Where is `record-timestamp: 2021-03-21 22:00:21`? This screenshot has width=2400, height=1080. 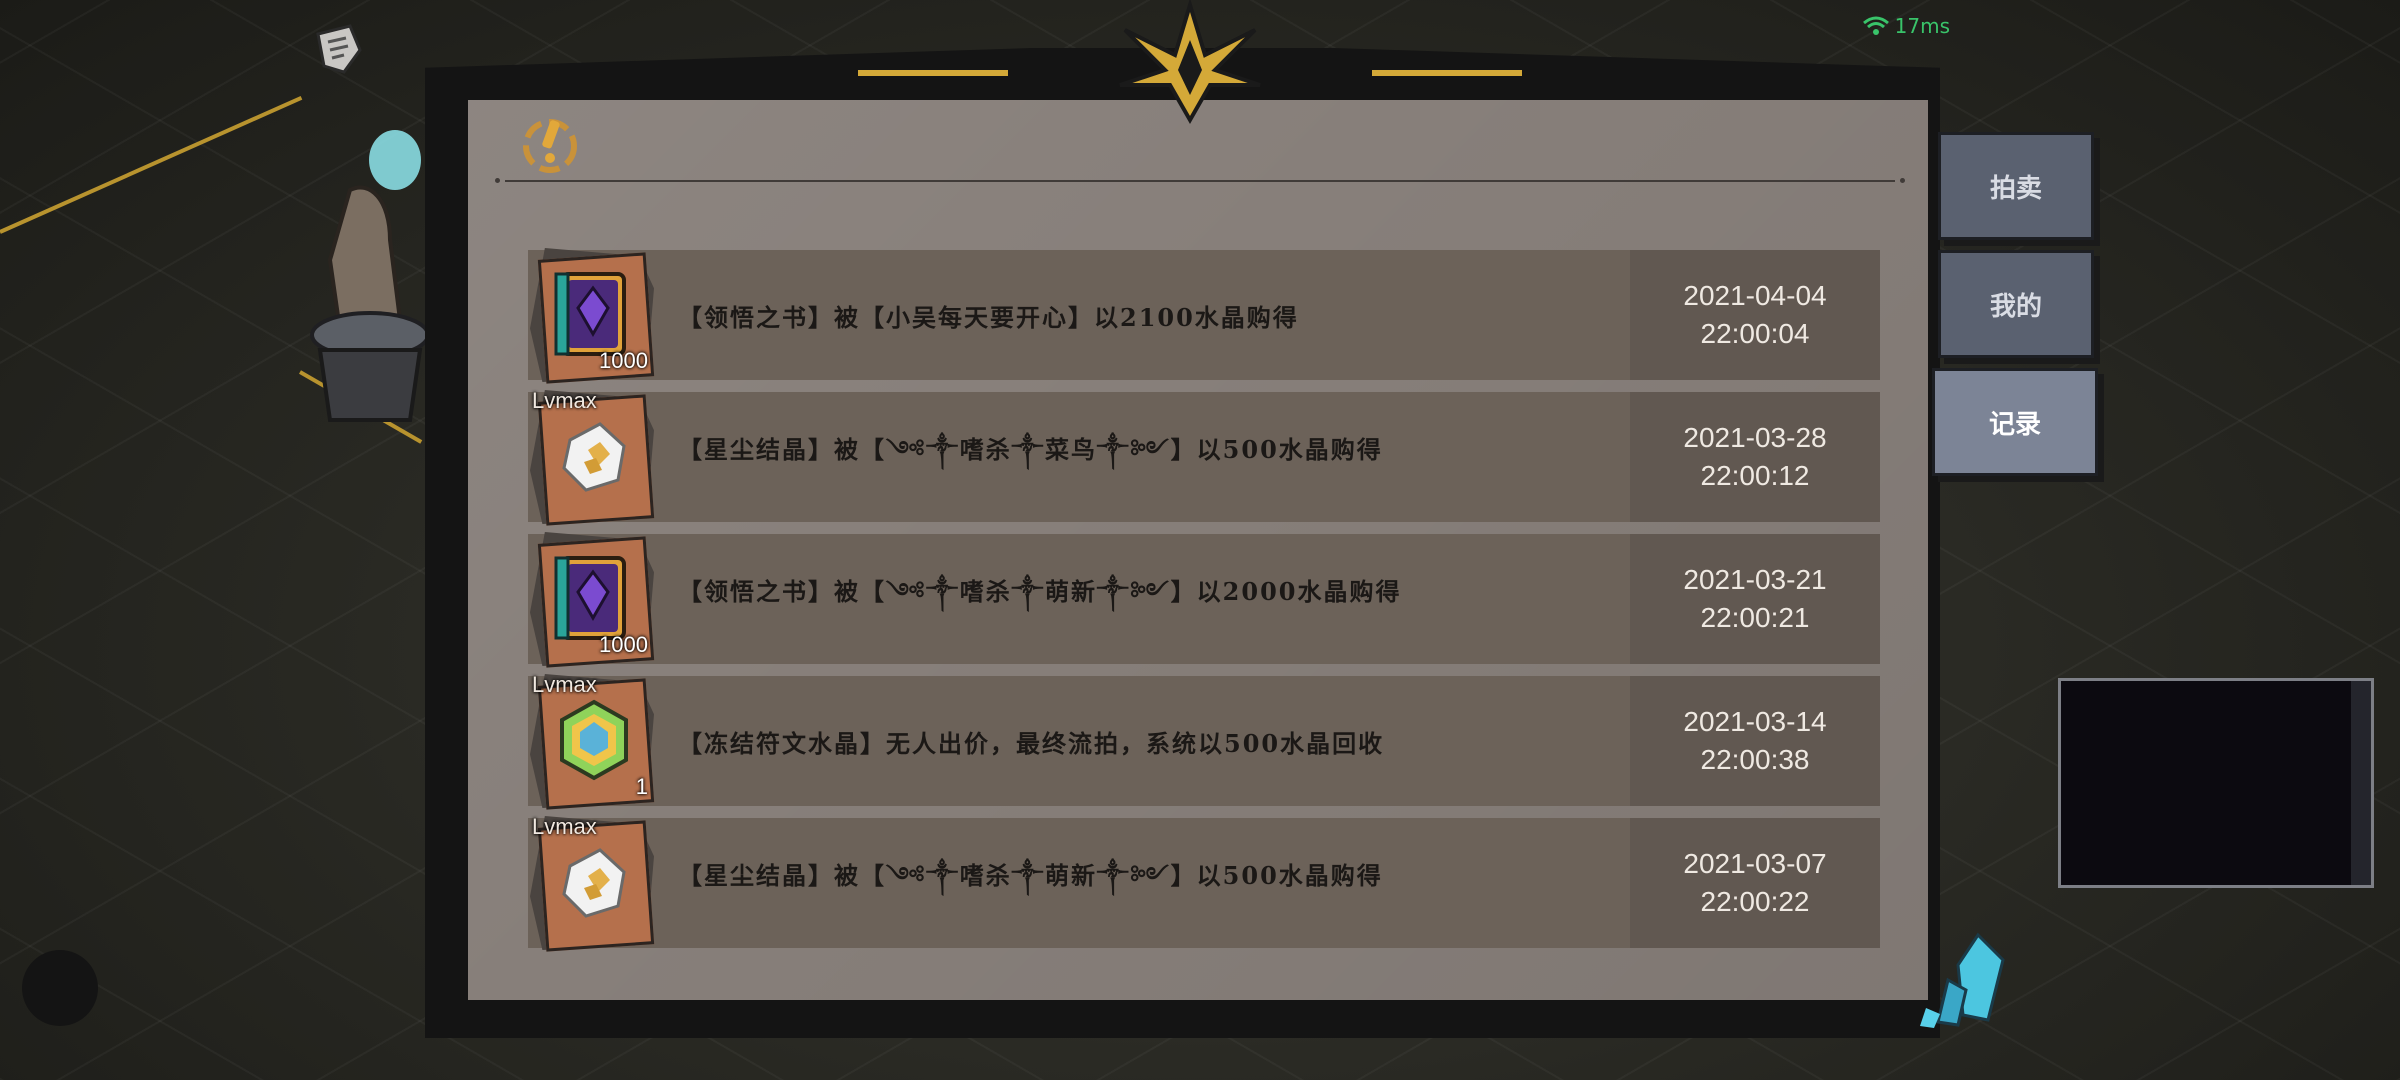
record-timestamp: 2021-03-21 22:00:21 is located at coordinates (1755, 599).